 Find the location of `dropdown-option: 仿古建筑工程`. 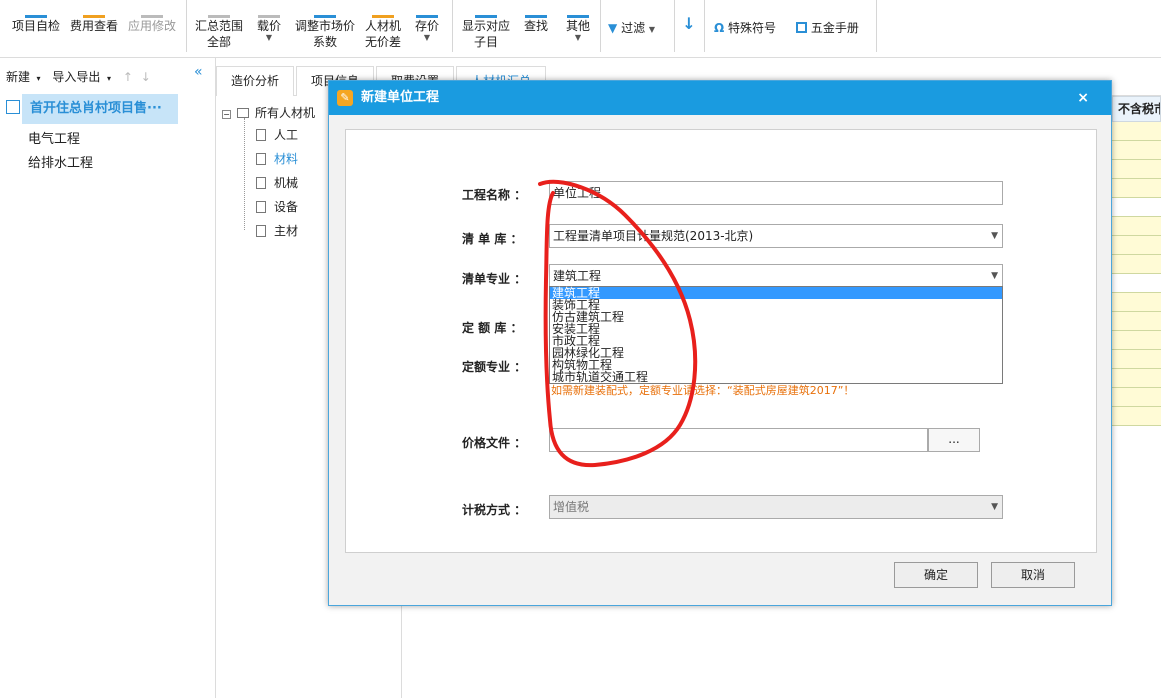

dropdown-option: 仿古建筑工程 is located at coordinates (776, 317).